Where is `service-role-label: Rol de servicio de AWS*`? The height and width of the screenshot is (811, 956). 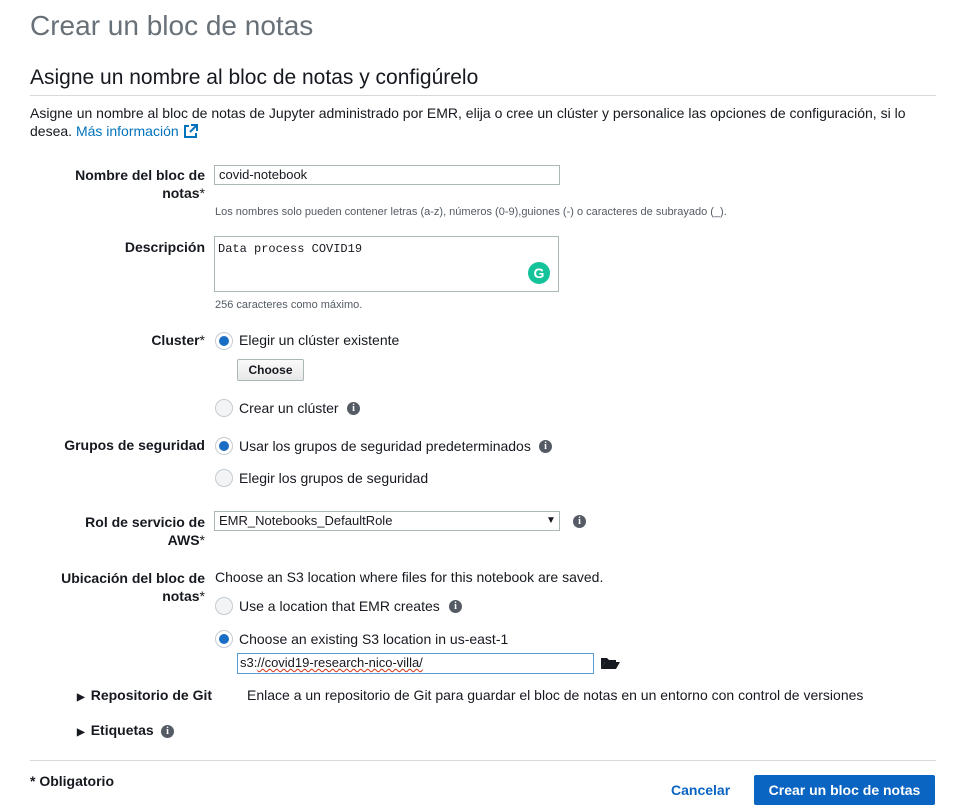
service-role-label: Rol de servicio de AWS* is located at coordinates (122, 531).